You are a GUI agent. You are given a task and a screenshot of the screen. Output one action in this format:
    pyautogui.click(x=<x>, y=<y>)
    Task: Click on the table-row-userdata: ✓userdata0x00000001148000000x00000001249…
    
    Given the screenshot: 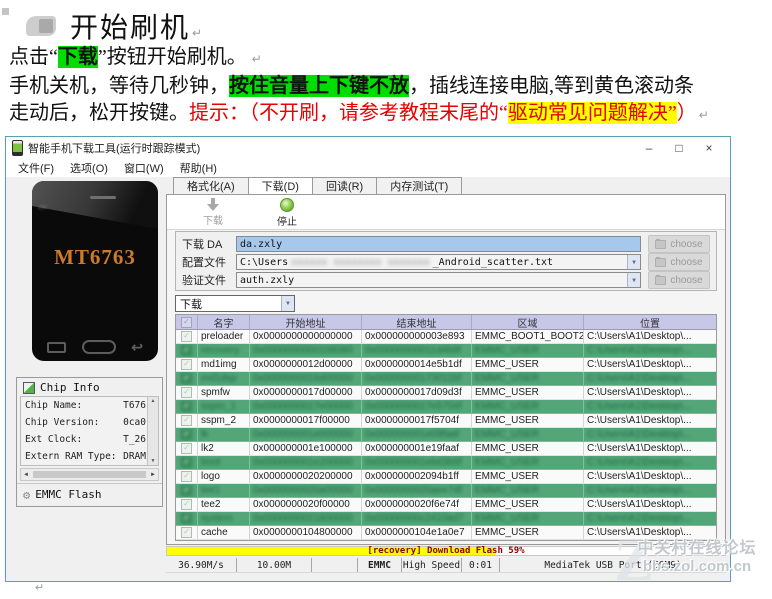 What is the action you would take?
    pyautogui.click(x=446, y=540)
    